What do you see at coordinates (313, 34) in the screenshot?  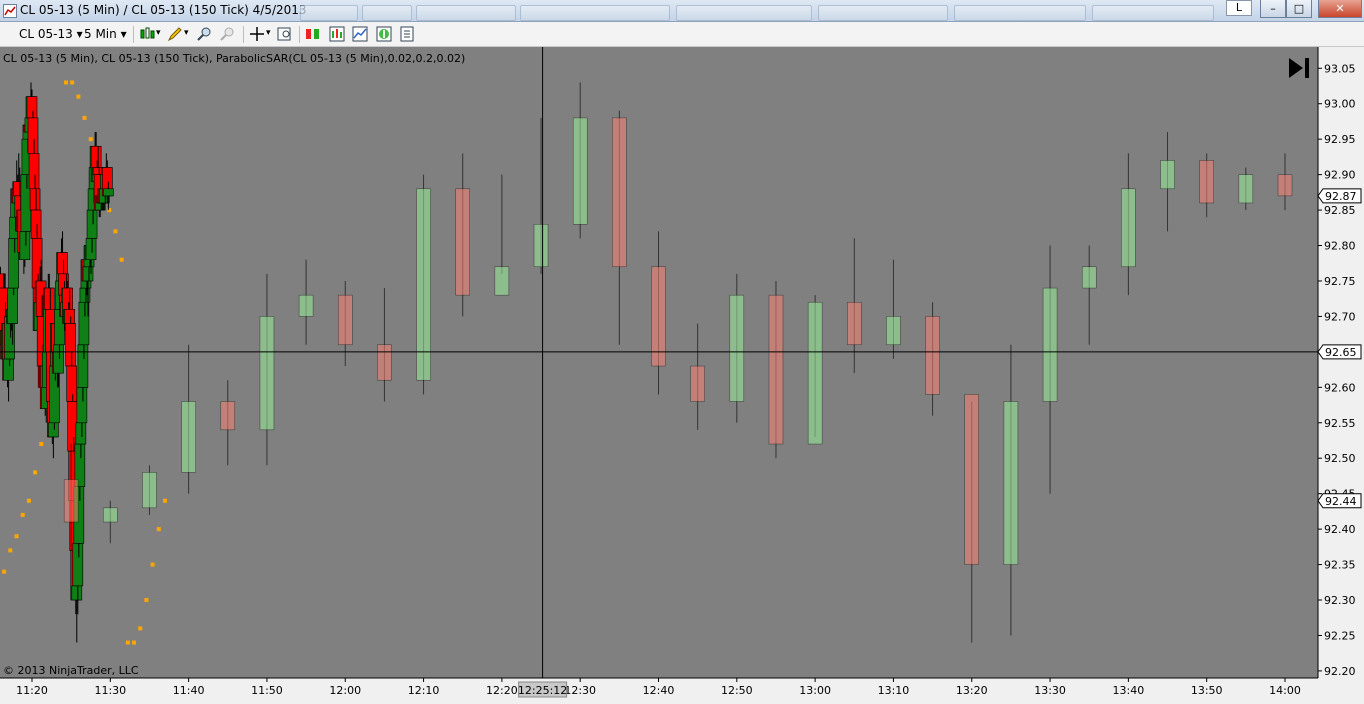 I see `chart-trader-icon` at bounding box center [313, 34].